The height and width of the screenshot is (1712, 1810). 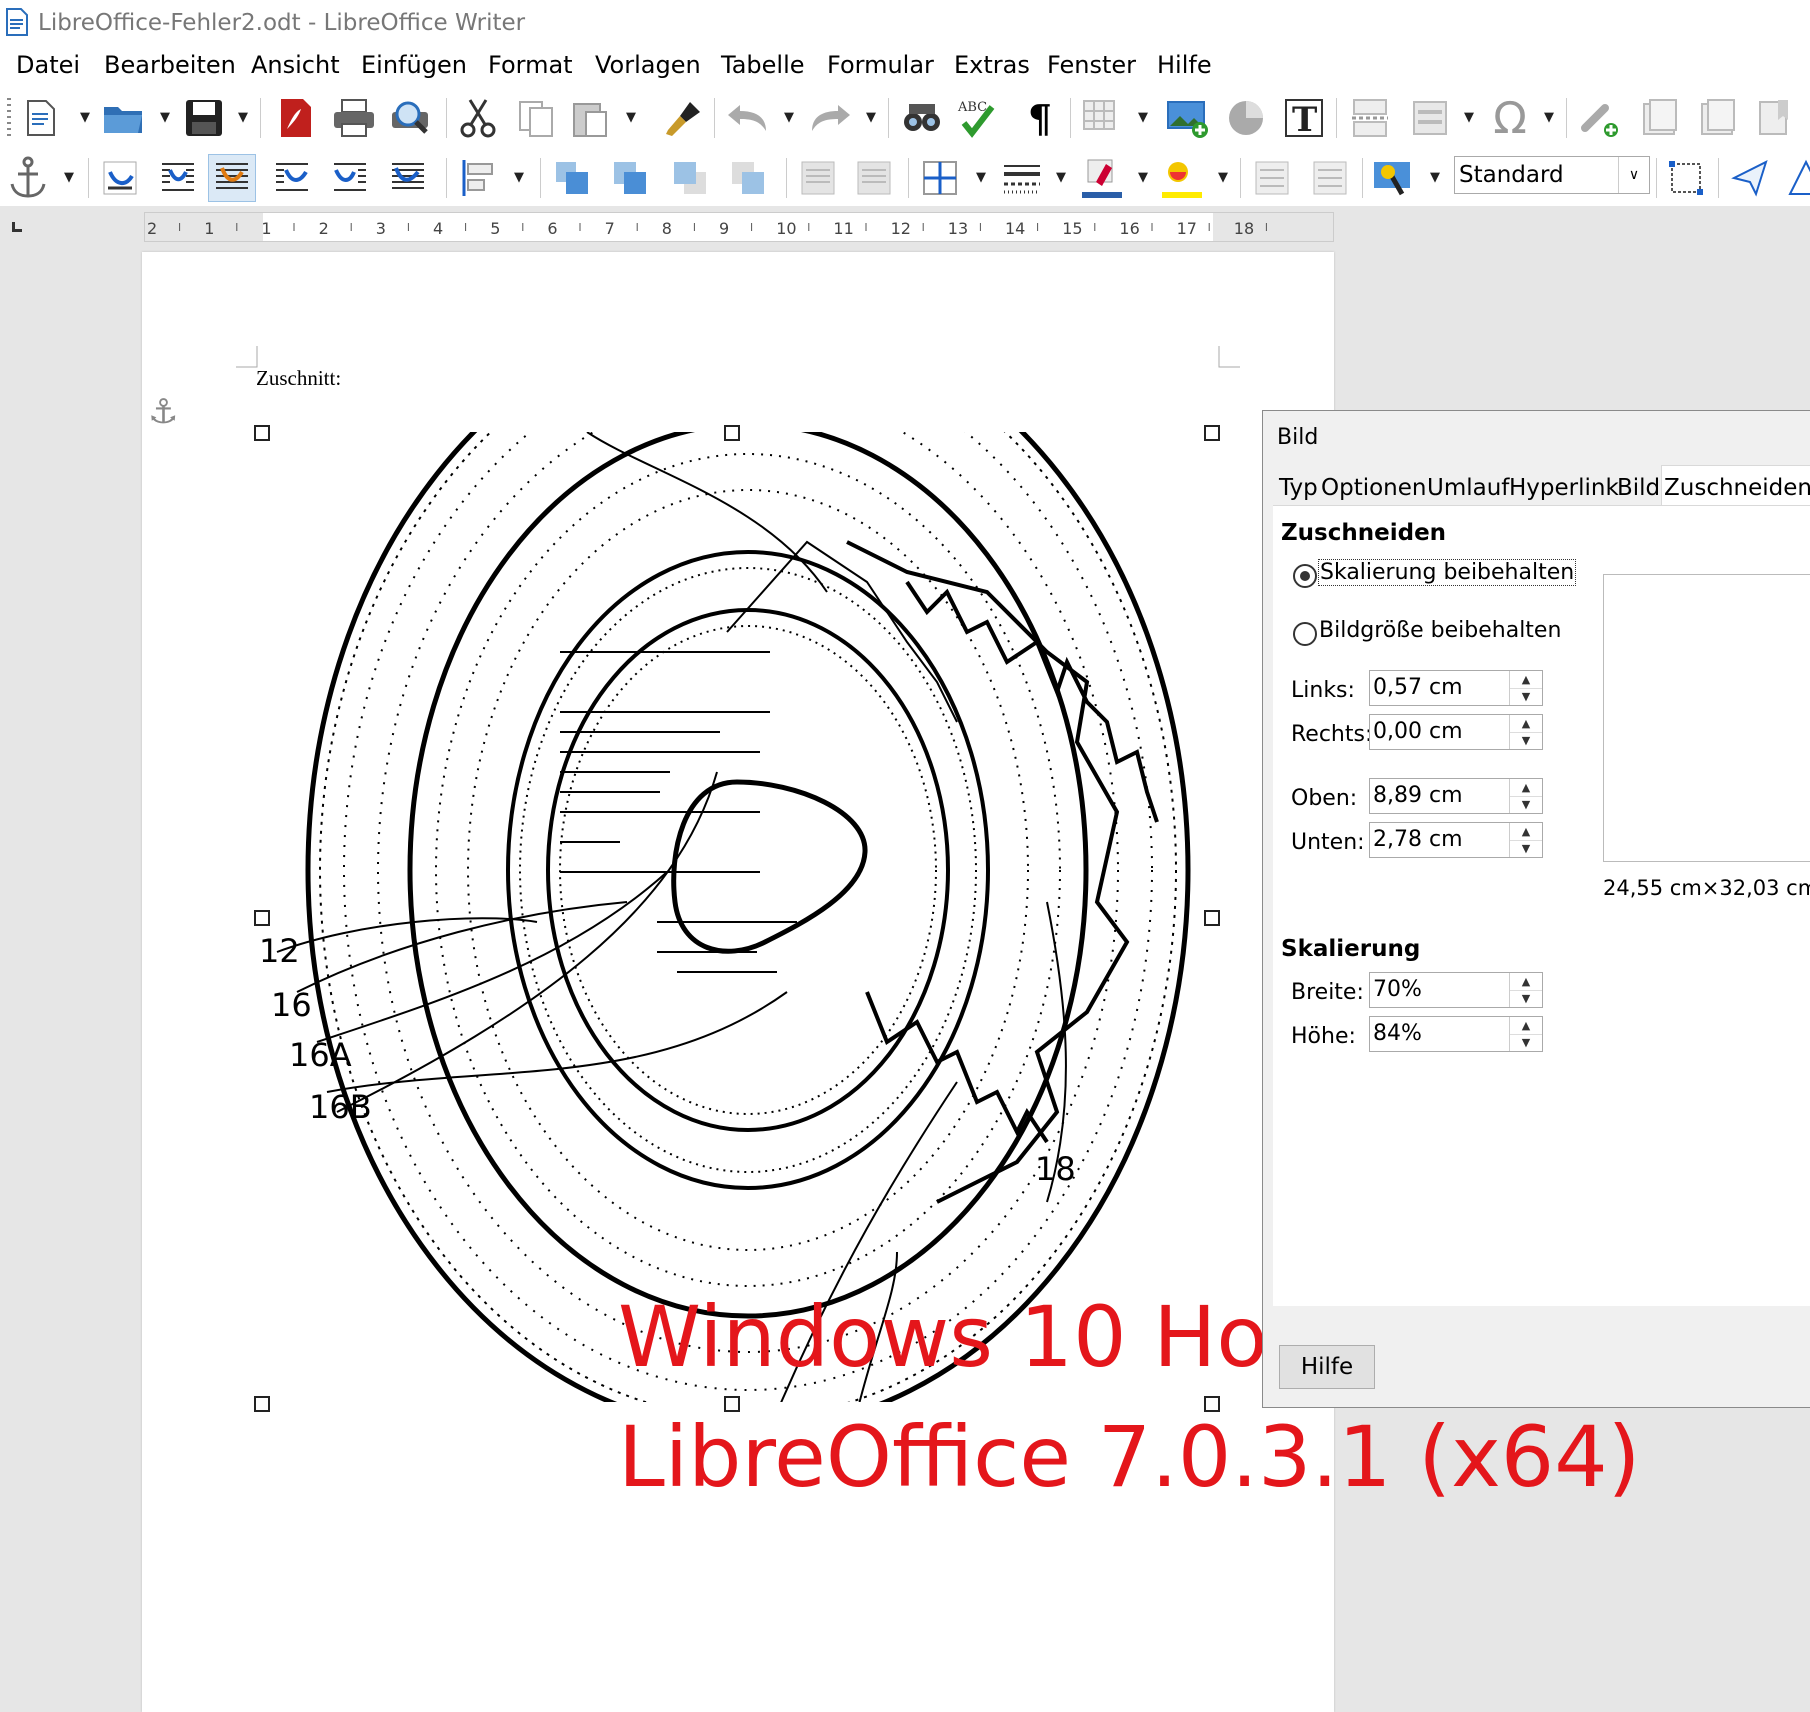 I want to click on anchor-icon: ⚓, so click(x=163, y=412).